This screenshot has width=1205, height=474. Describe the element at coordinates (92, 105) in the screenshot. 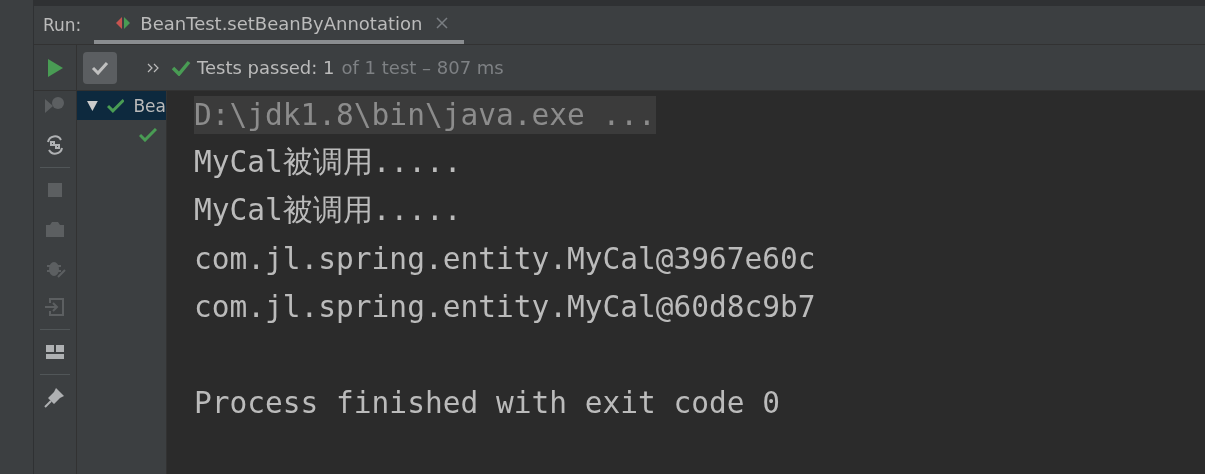

I see `expand-arrow-icon` at that location.